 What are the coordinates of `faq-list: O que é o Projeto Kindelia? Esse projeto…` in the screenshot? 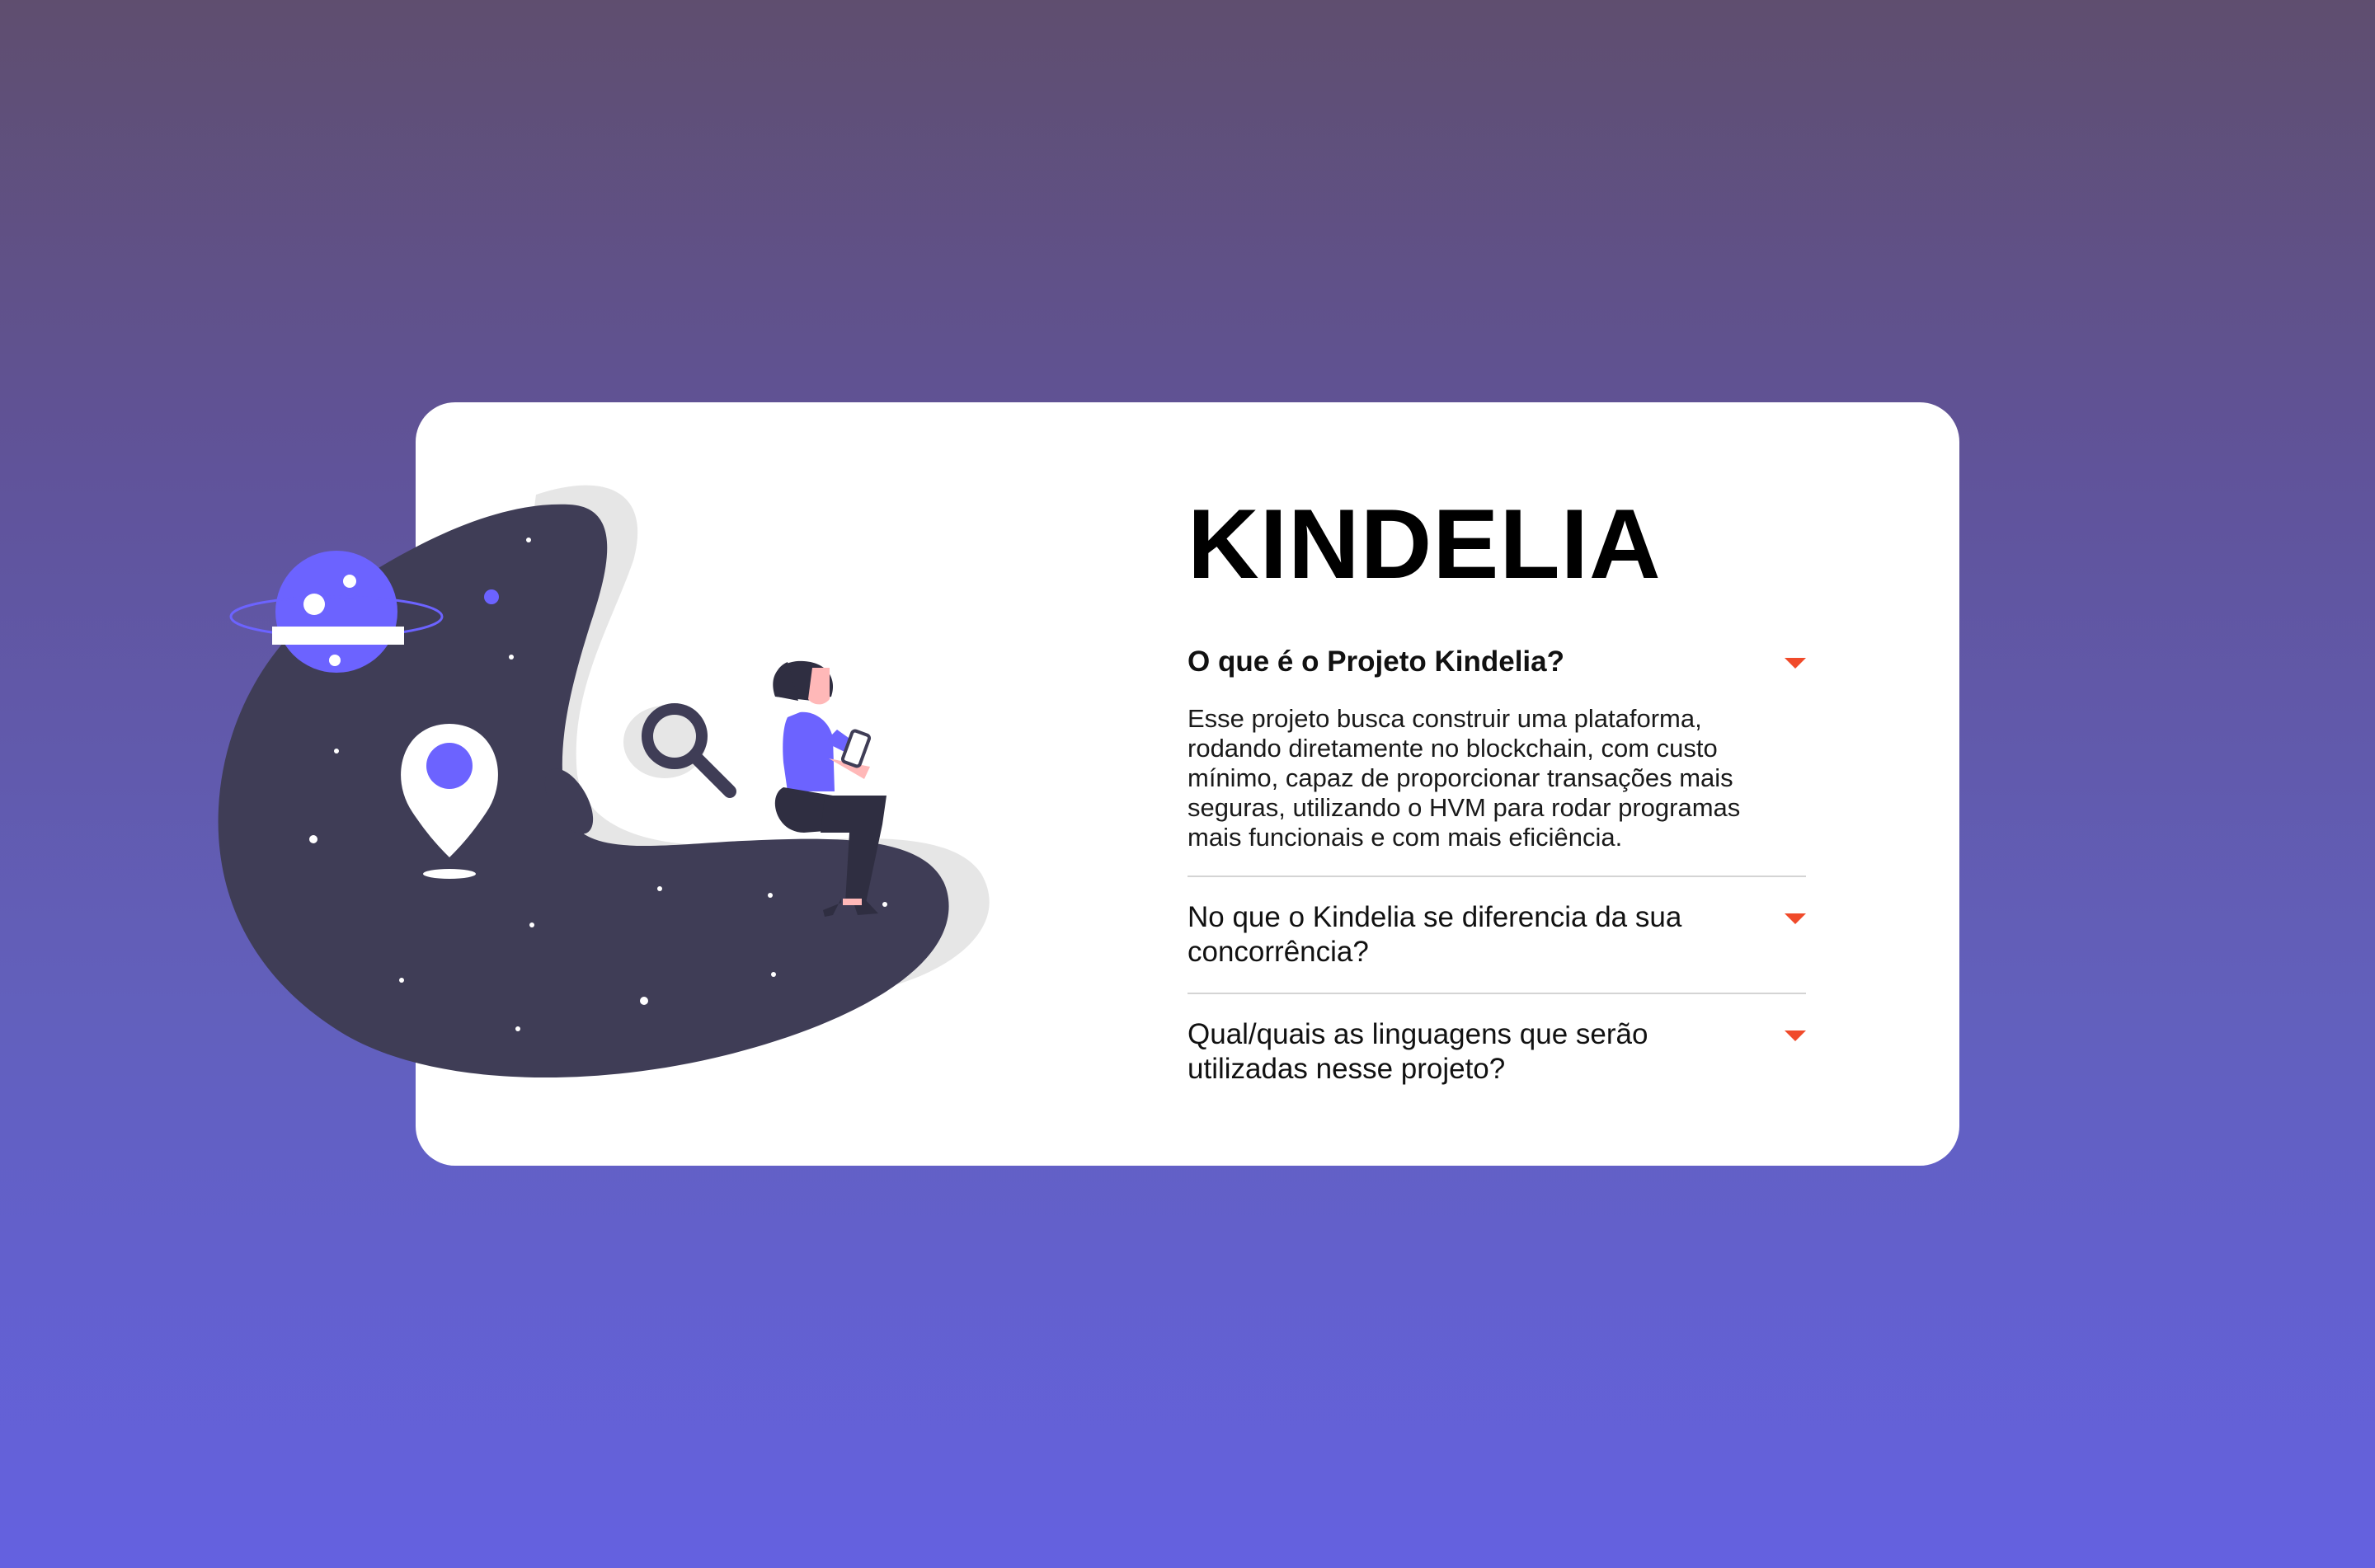 It's located at (1497, 877).